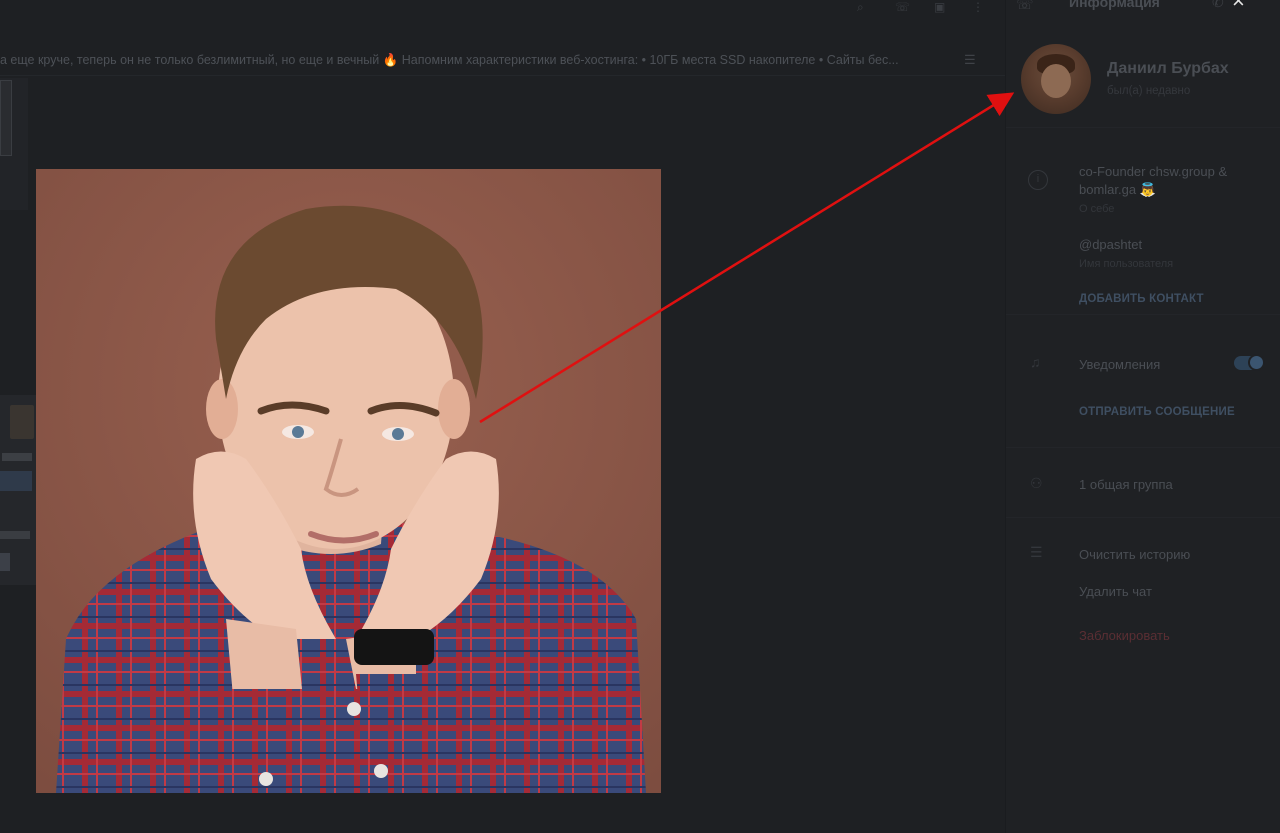  What do you see at coordinates (6, 118) in the screenshot?
I see `message-thumbnail` at bounding box center [6, 118].